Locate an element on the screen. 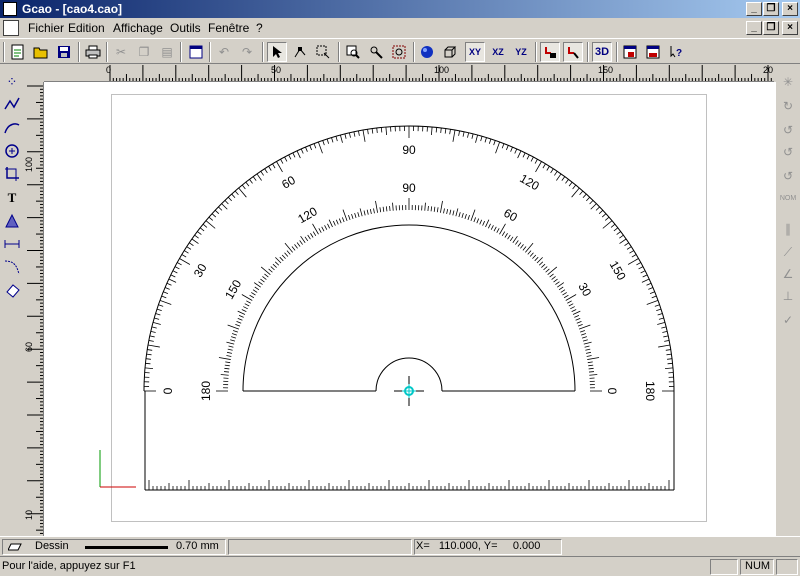 This screenshot has width=800, height=576. normal-tool-icon: NOM is located at coordinates (788, 198).